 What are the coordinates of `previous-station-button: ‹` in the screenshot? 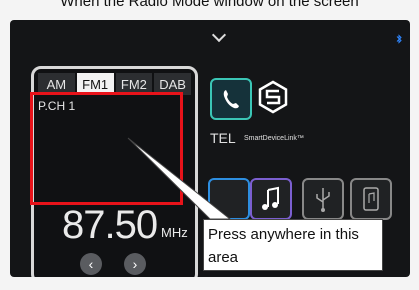 It's located at (91, 264).